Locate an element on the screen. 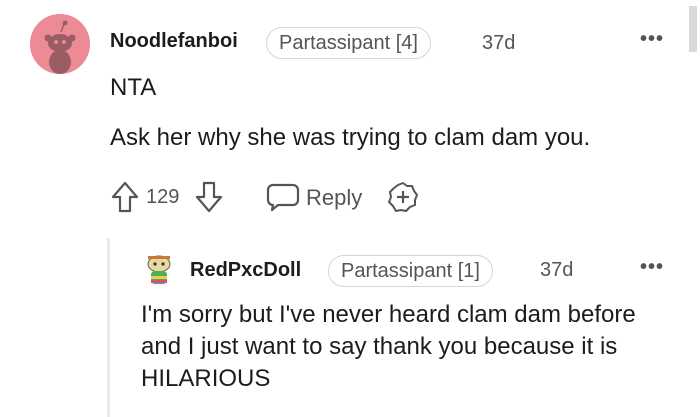 The height and width of the screenshot is (417, 700). downvote-arrow-icon is located at coordinates (209, 197).